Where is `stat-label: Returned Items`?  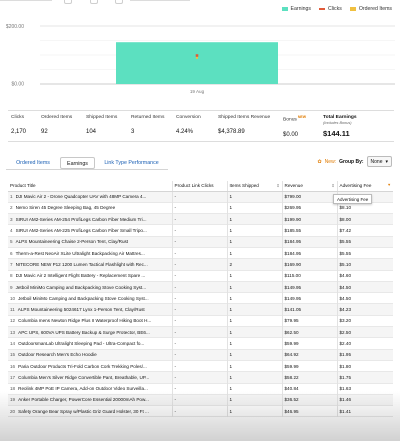 stat-label: Returned Items is located at coordinates (148, 117).